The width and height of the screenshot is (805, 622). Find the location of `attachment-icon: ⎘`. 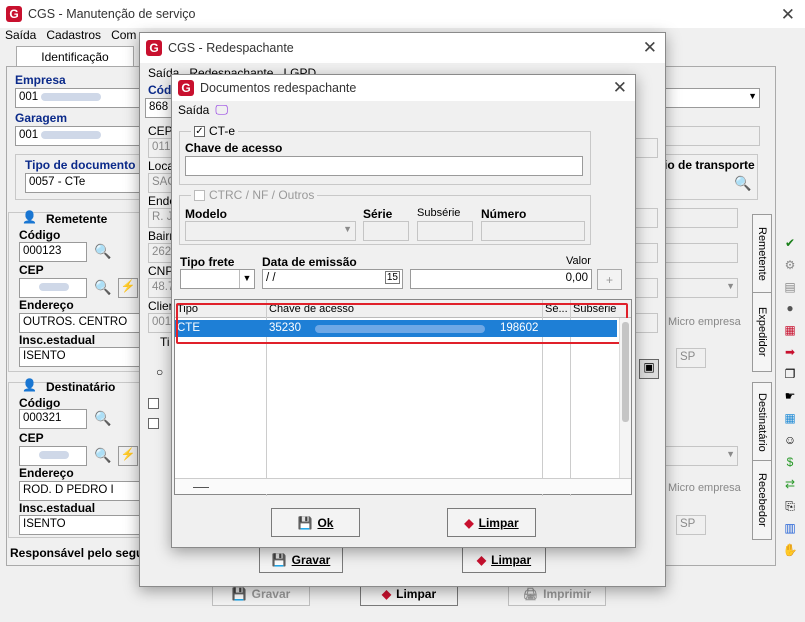

attachment-icon: ⎘ is located at coordinates (790, 506).